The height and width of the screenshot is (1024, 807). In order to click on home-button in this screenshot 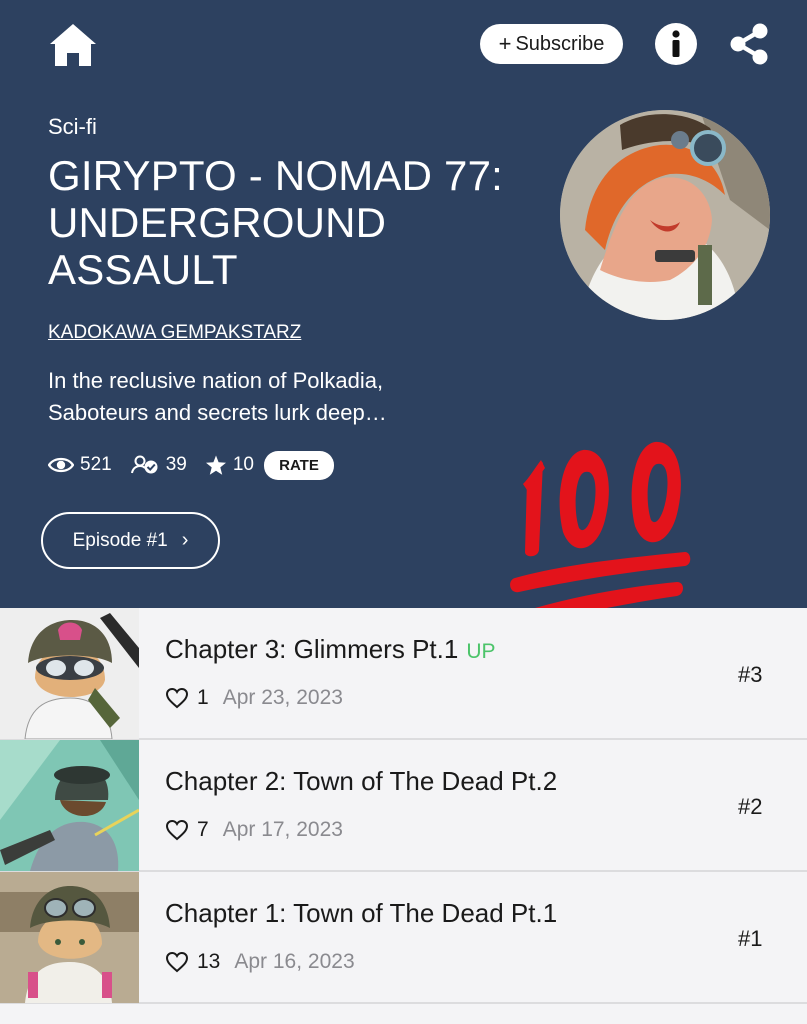, I will do `click(73, 45)`.